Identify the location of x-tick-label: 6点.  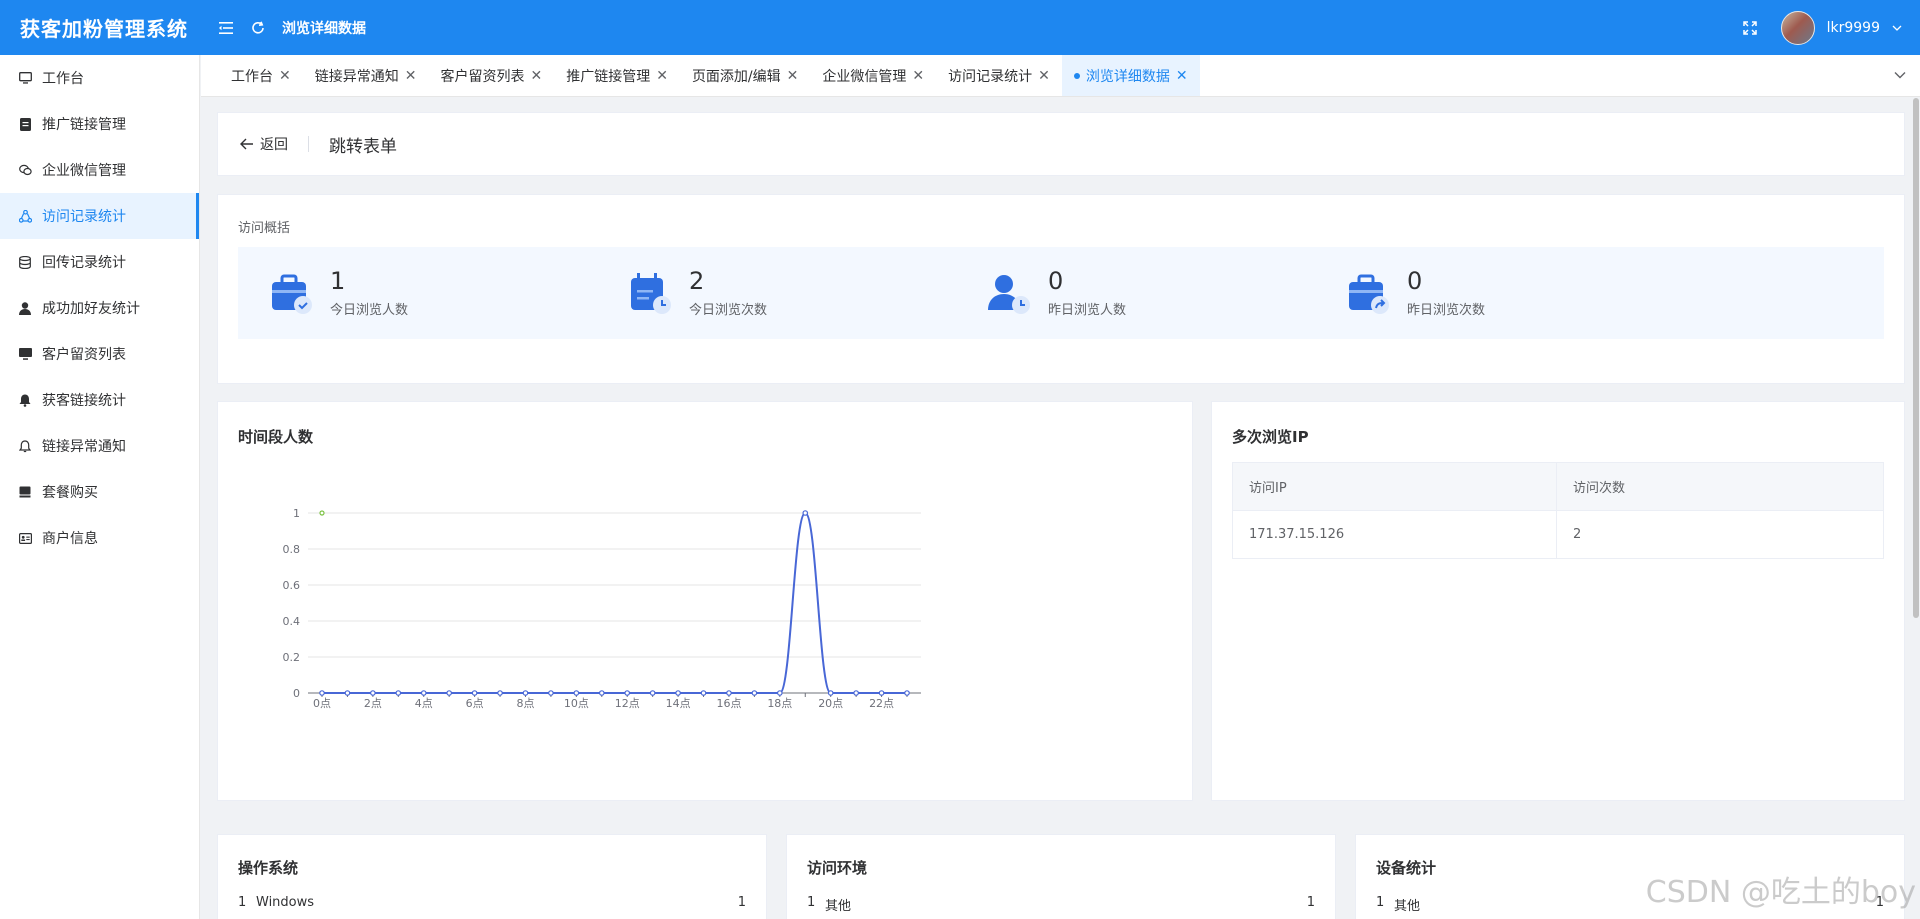
(475, 703).